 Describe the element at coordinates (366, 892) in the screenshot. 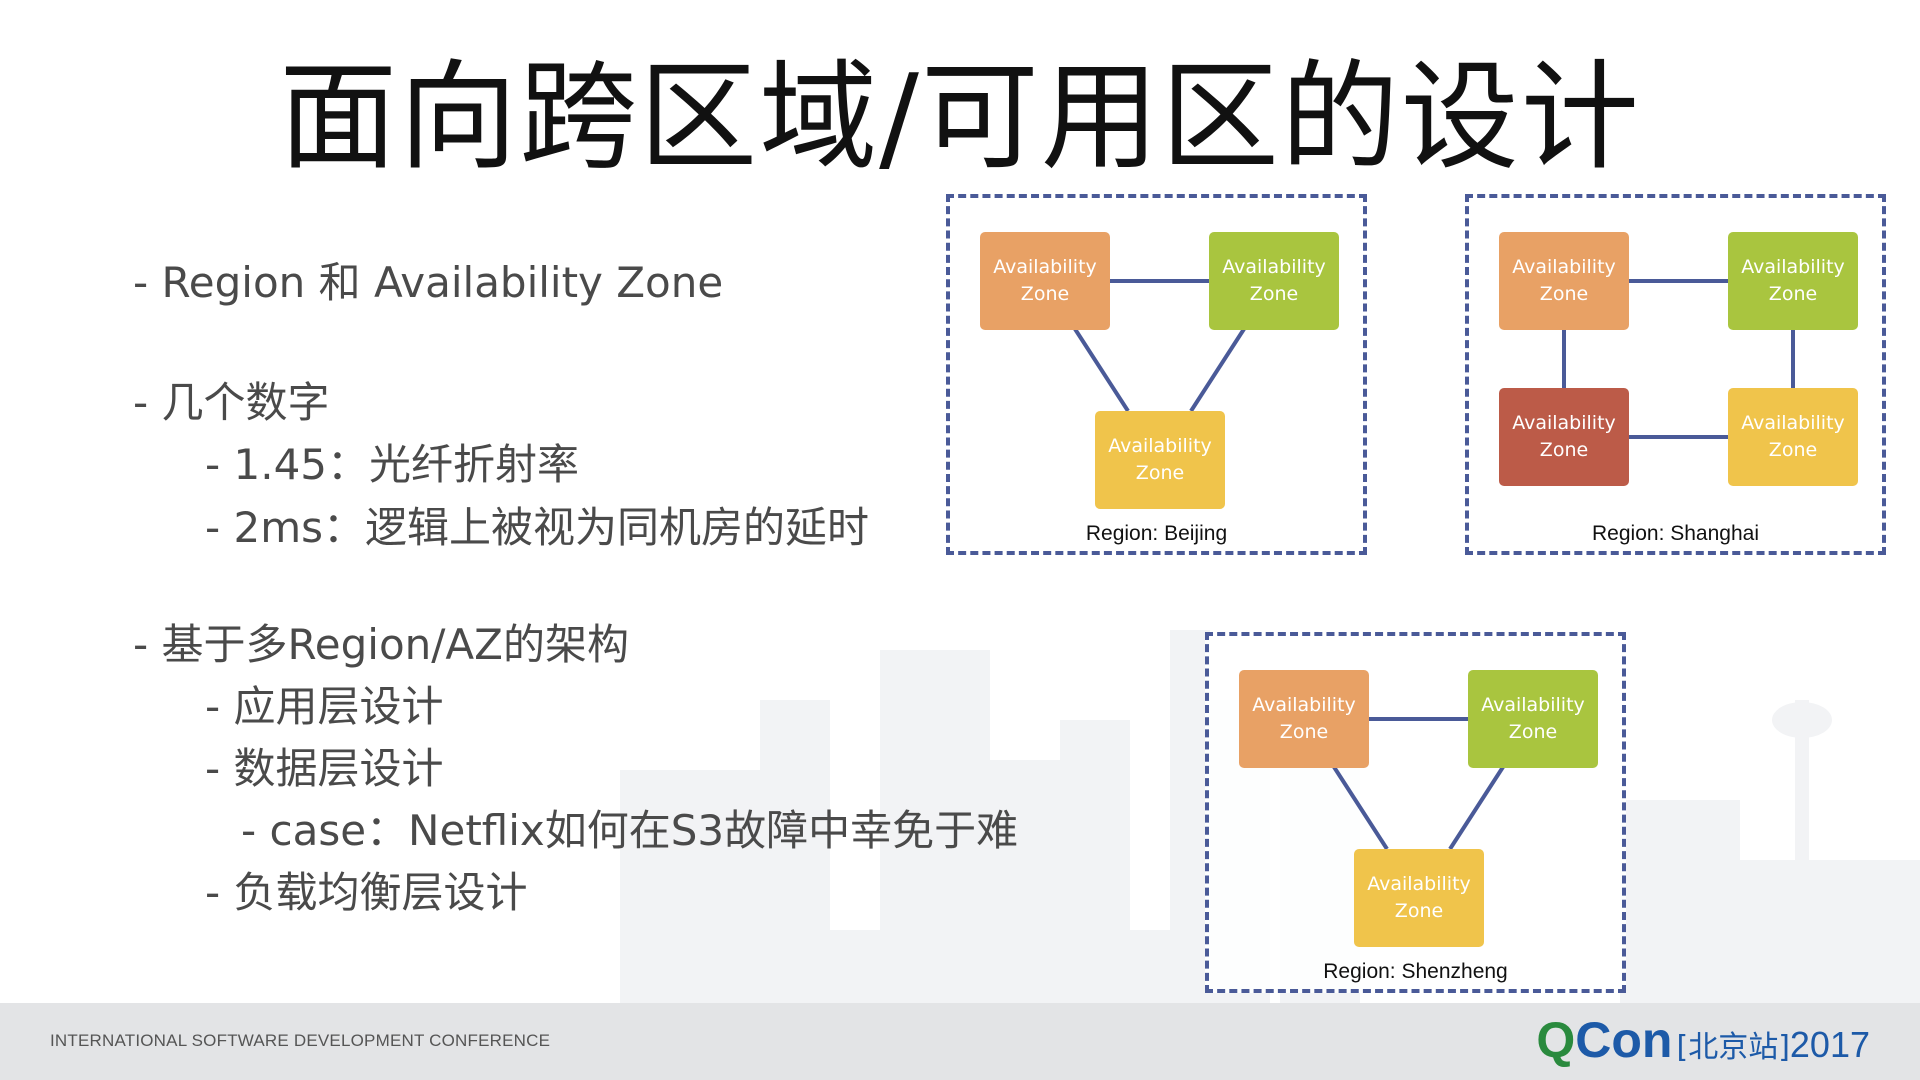

I see `bullet-lb-layer: - 负载均衡层设计` at that location.